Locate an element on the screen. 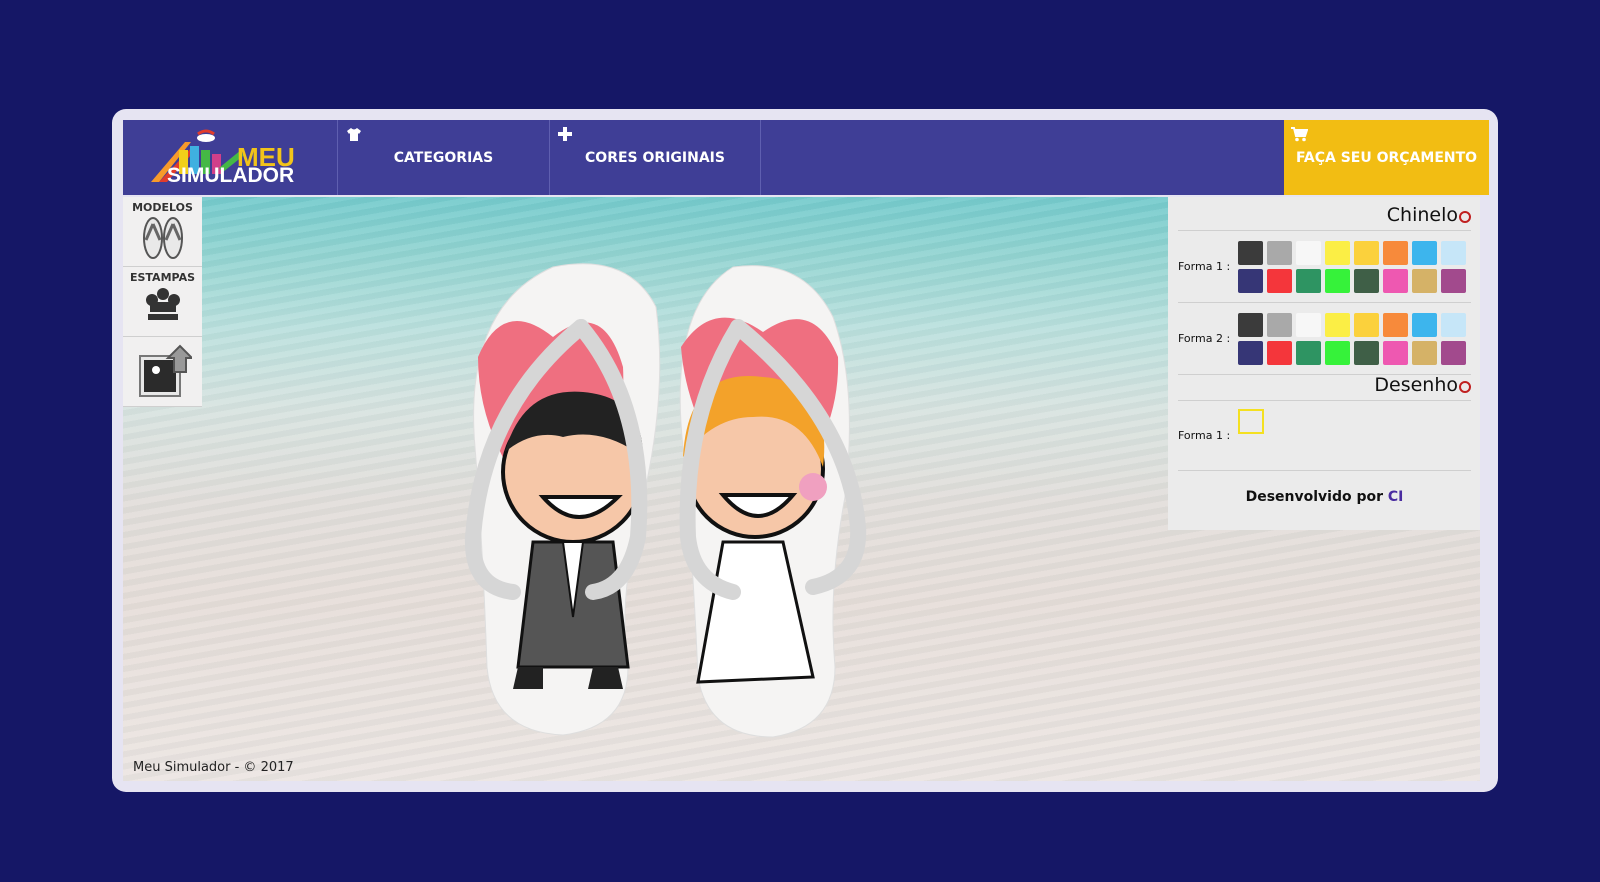 This screenshot has height=882, width=1600. forma-2-swatches is located at coordinates (1352, 338).